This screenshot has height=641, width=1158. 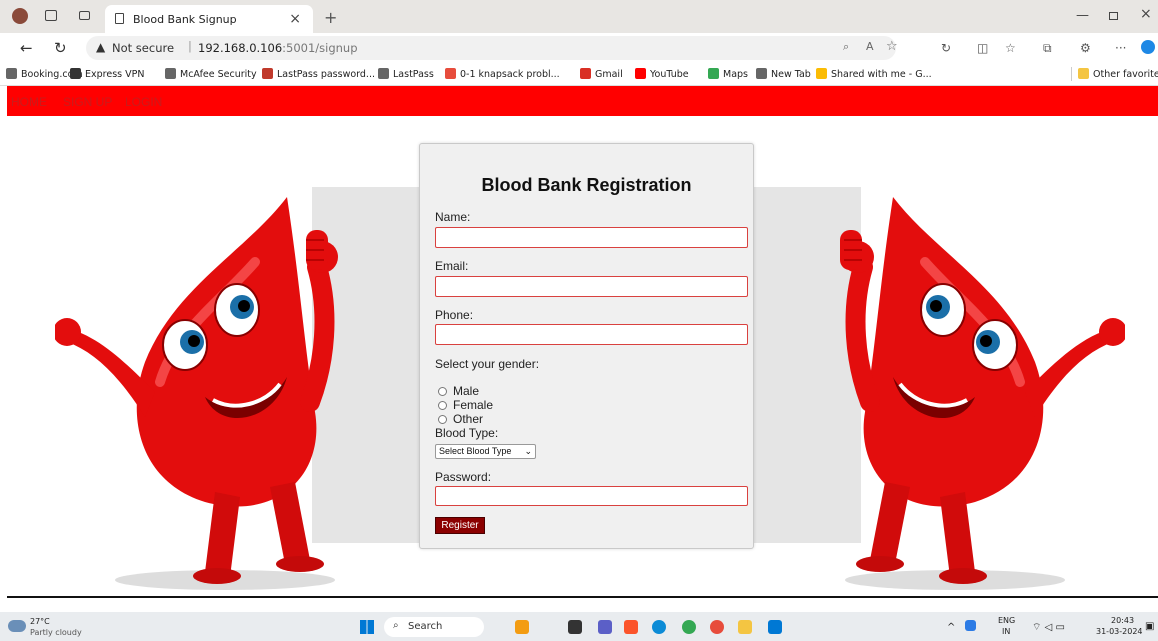 I want to click on back-icon: ←, so click(x=26, y=48).